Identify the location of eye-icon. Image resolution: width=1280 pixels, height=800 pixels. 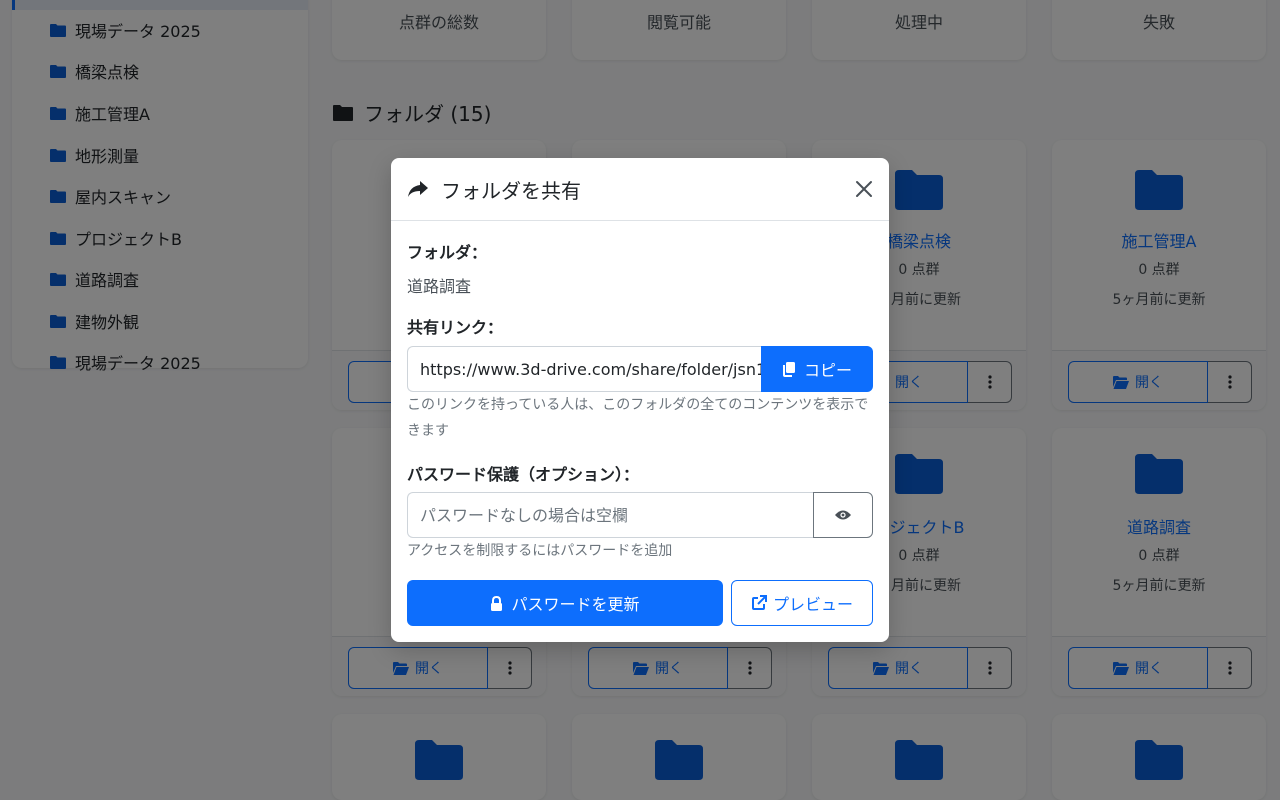
(843, 515).